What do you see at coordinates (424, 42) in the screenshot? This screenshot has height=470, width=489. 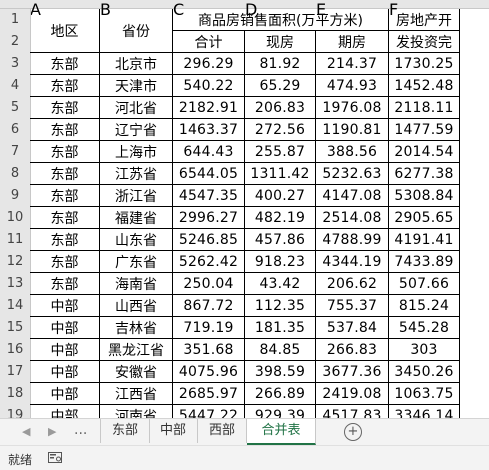 I see `header-investment-line2-cell: 发投资完` at bounding box center [424, 42].